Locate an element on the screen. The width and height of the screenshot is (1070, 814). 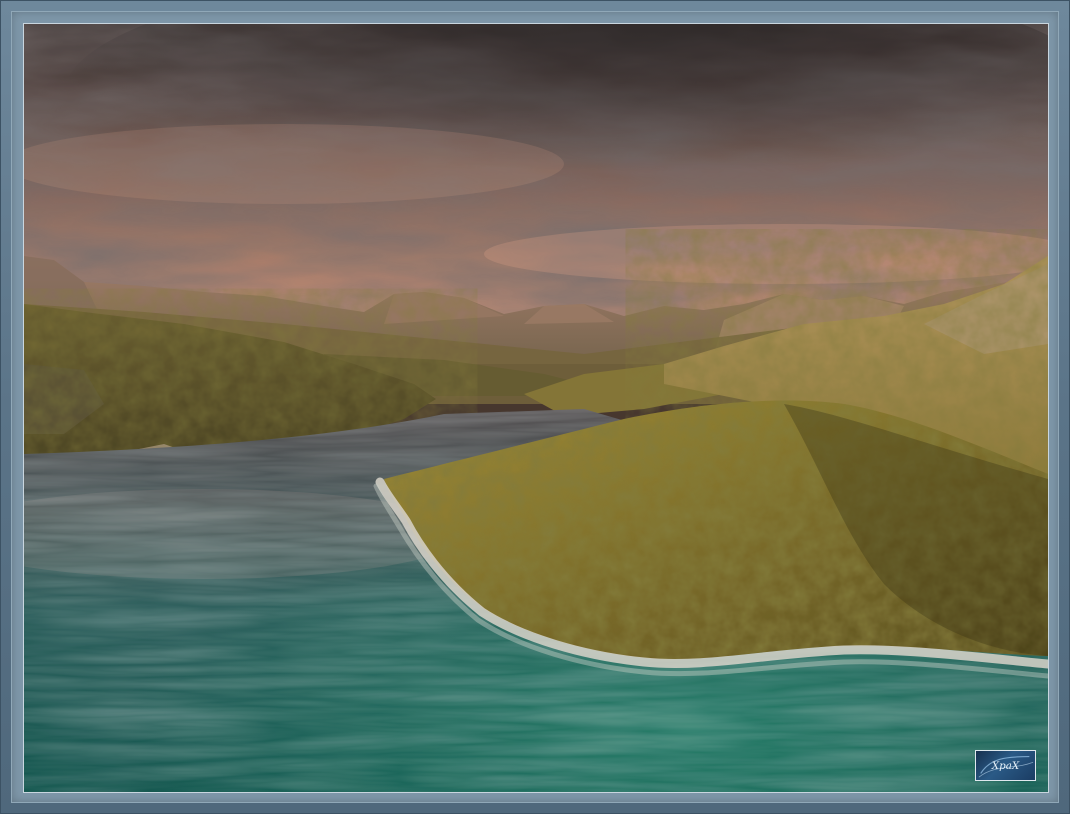
xpax-logo-icon: XpaX is located at coordinates (1006, 767).